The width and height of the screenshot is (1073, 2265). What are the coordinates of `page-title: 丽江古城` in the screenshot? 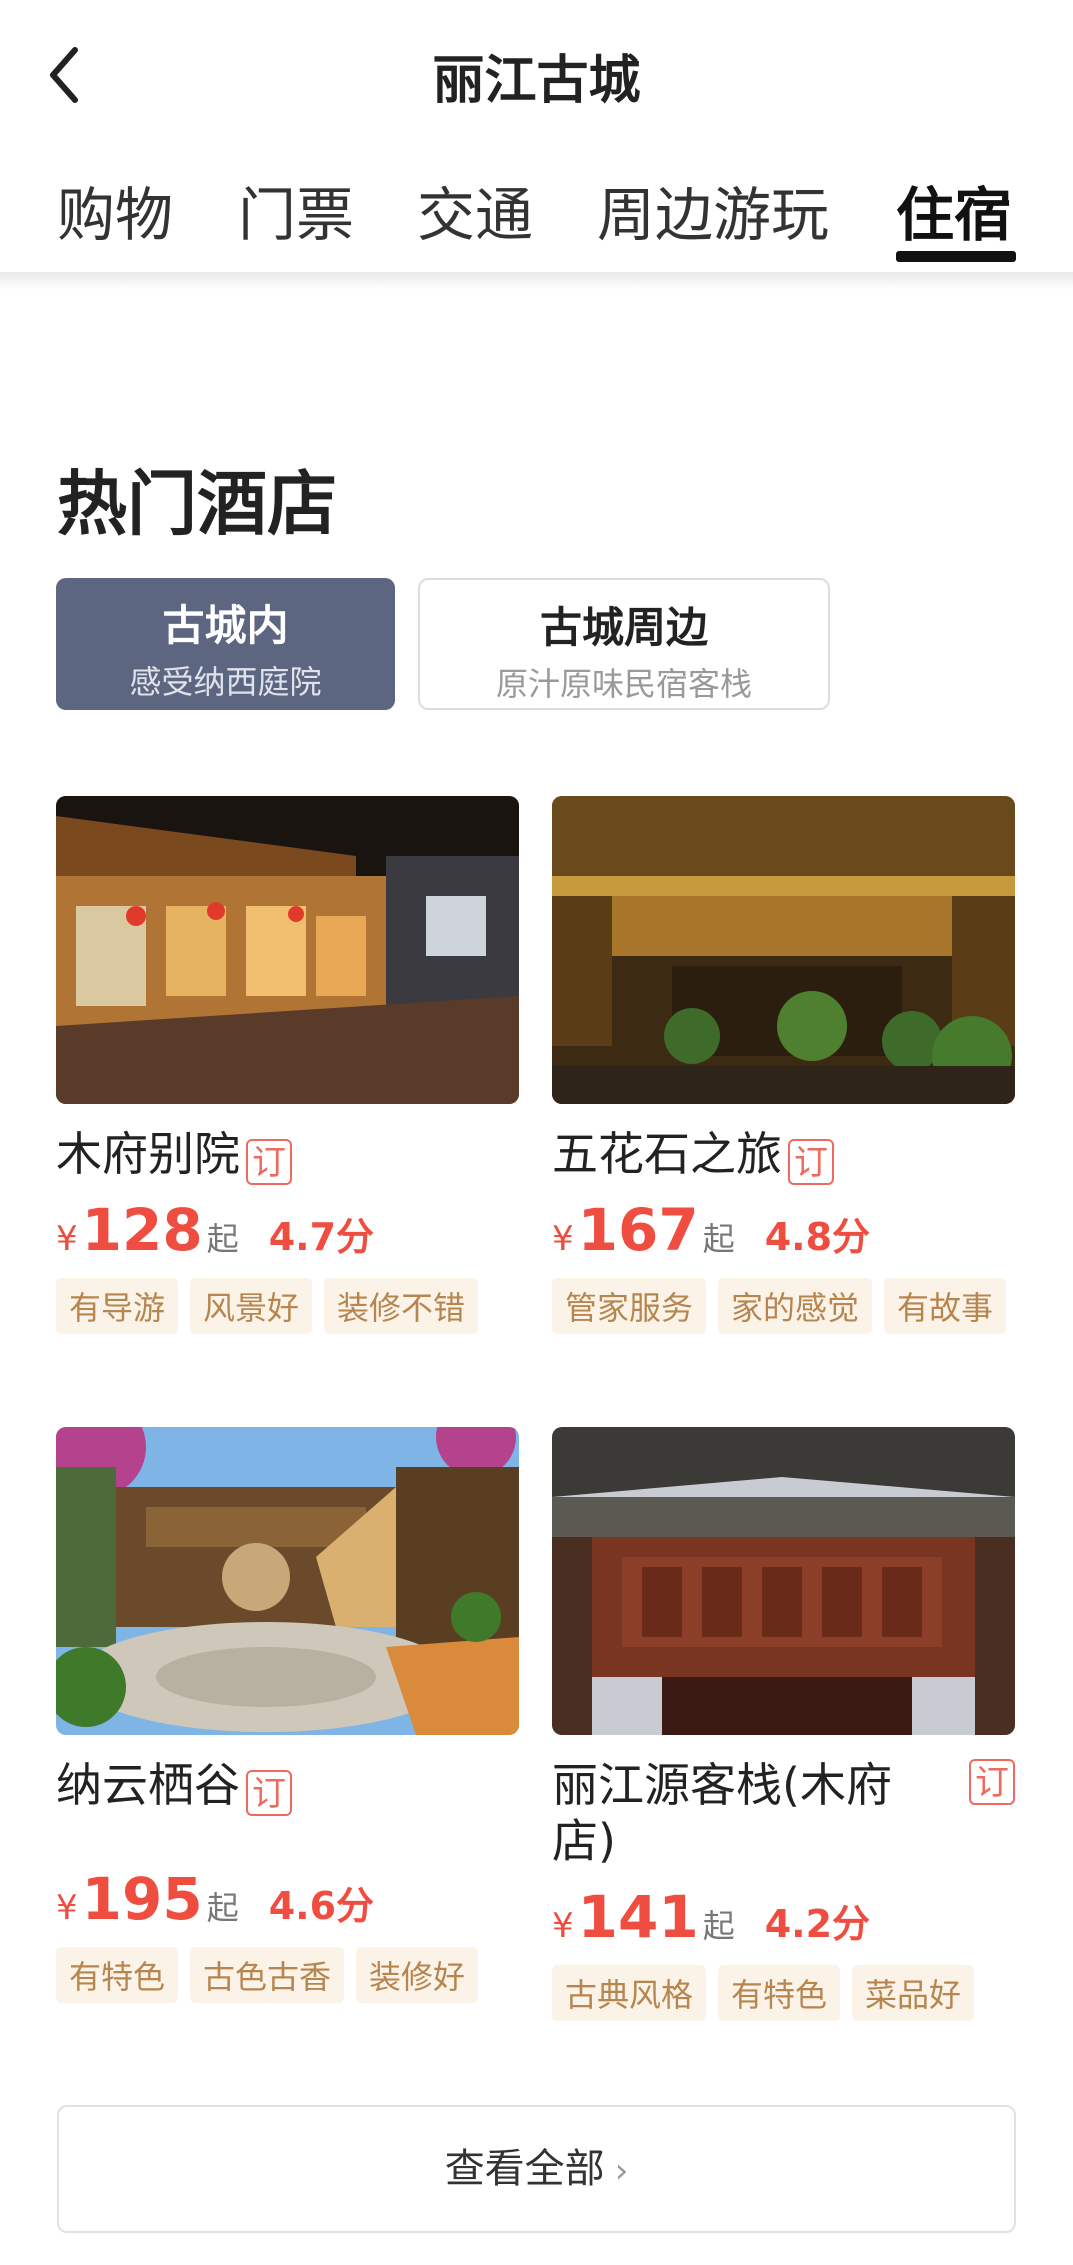 It's located at (536, 81).